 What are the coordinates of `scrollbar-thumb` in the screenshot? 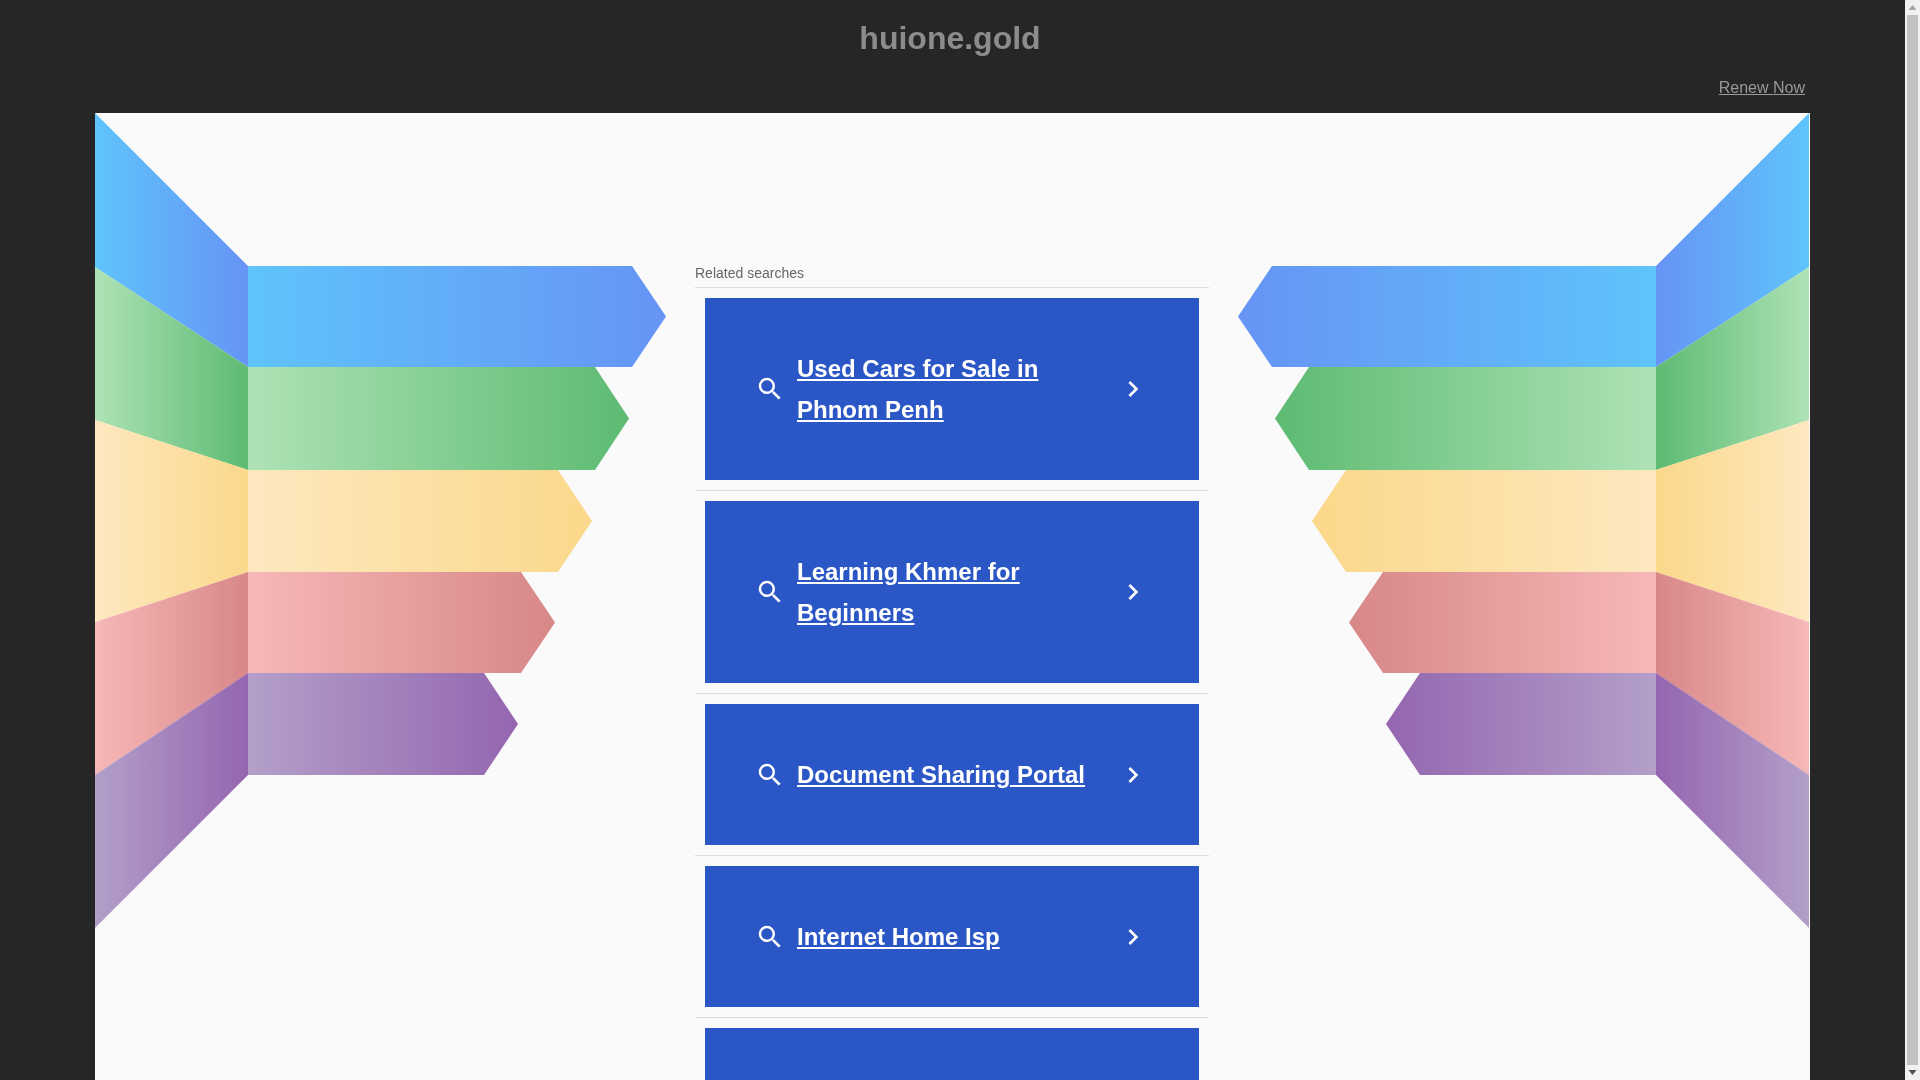 It's located at (1912, 540).